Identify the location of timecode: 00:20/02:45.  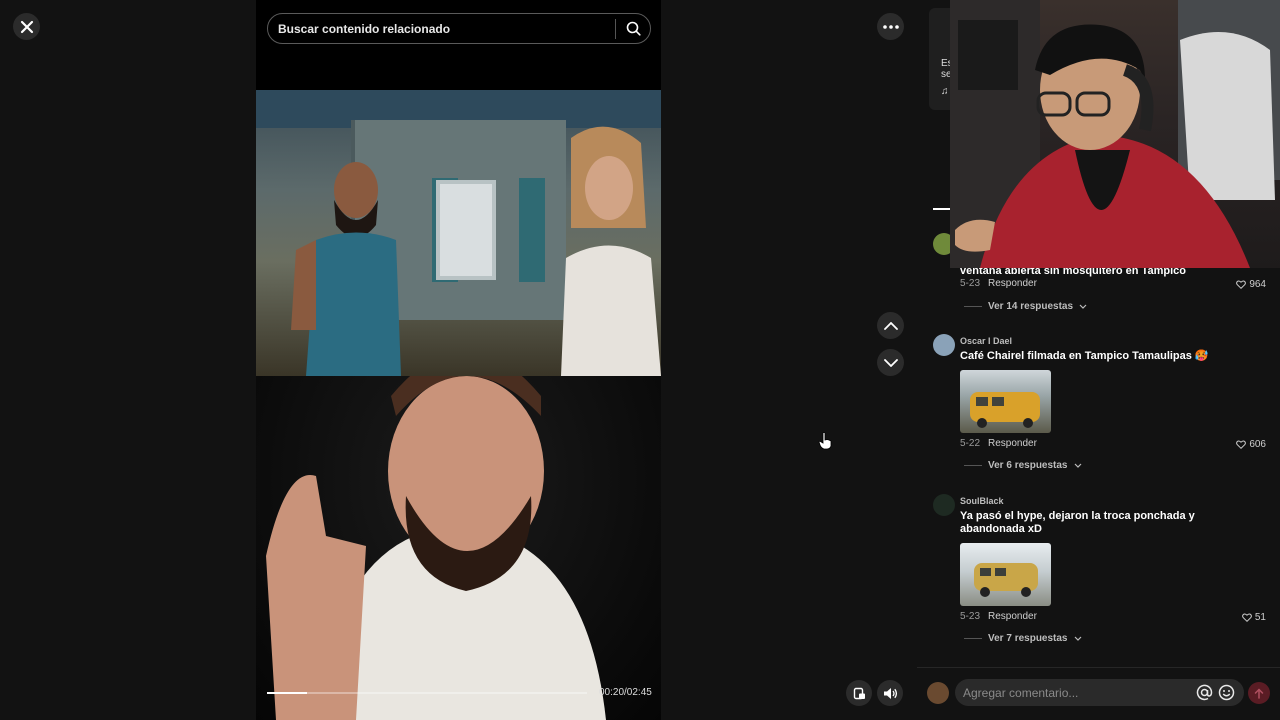
(625, 692).